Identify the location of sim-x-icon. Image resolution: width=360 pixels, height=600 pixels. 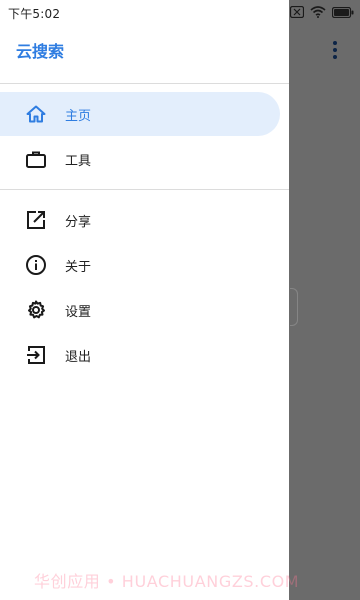
(297, 12).